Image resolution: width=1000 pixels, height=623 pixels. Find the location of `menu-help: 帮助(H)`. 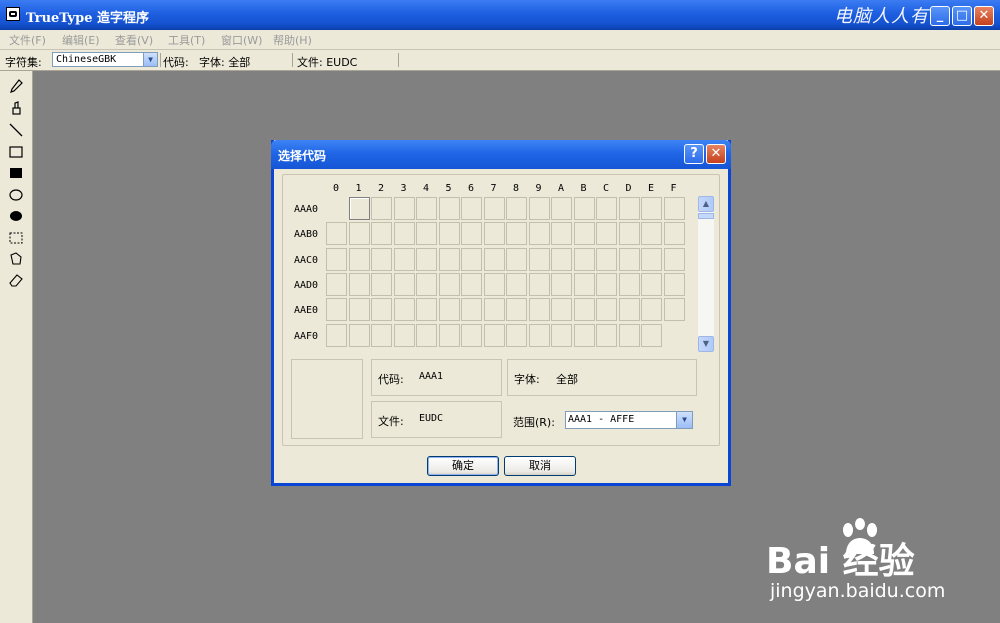

menu-help: 帮助(H) is located at coordinates (292, 40).